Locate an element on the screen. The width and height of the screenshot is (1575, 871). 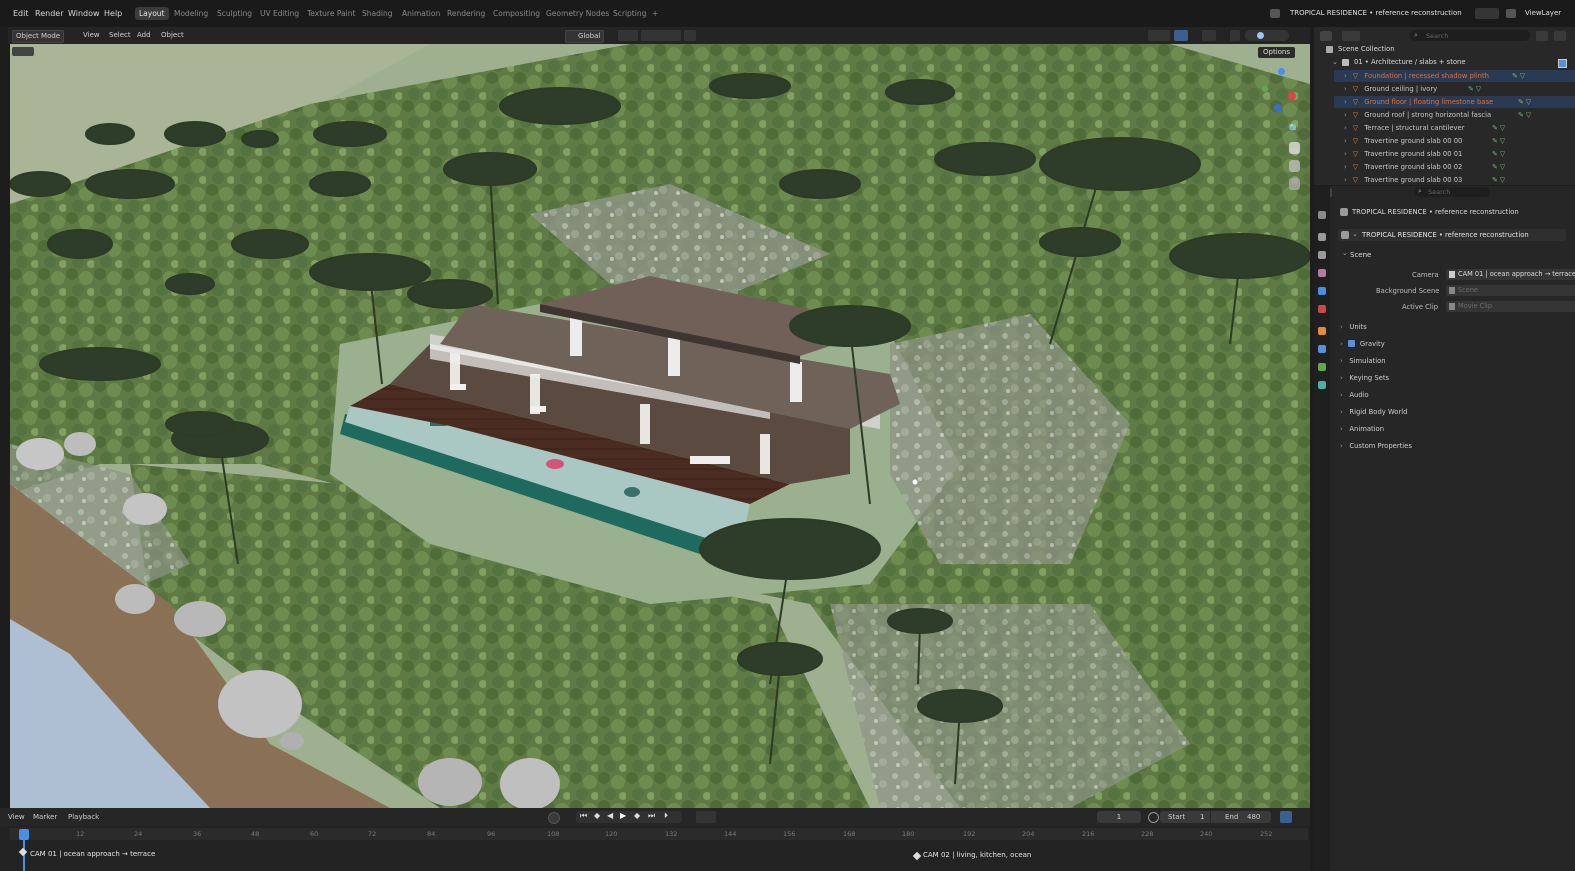
expand-arrow-icon: ⌄ is located at coordinates (1335, 62).